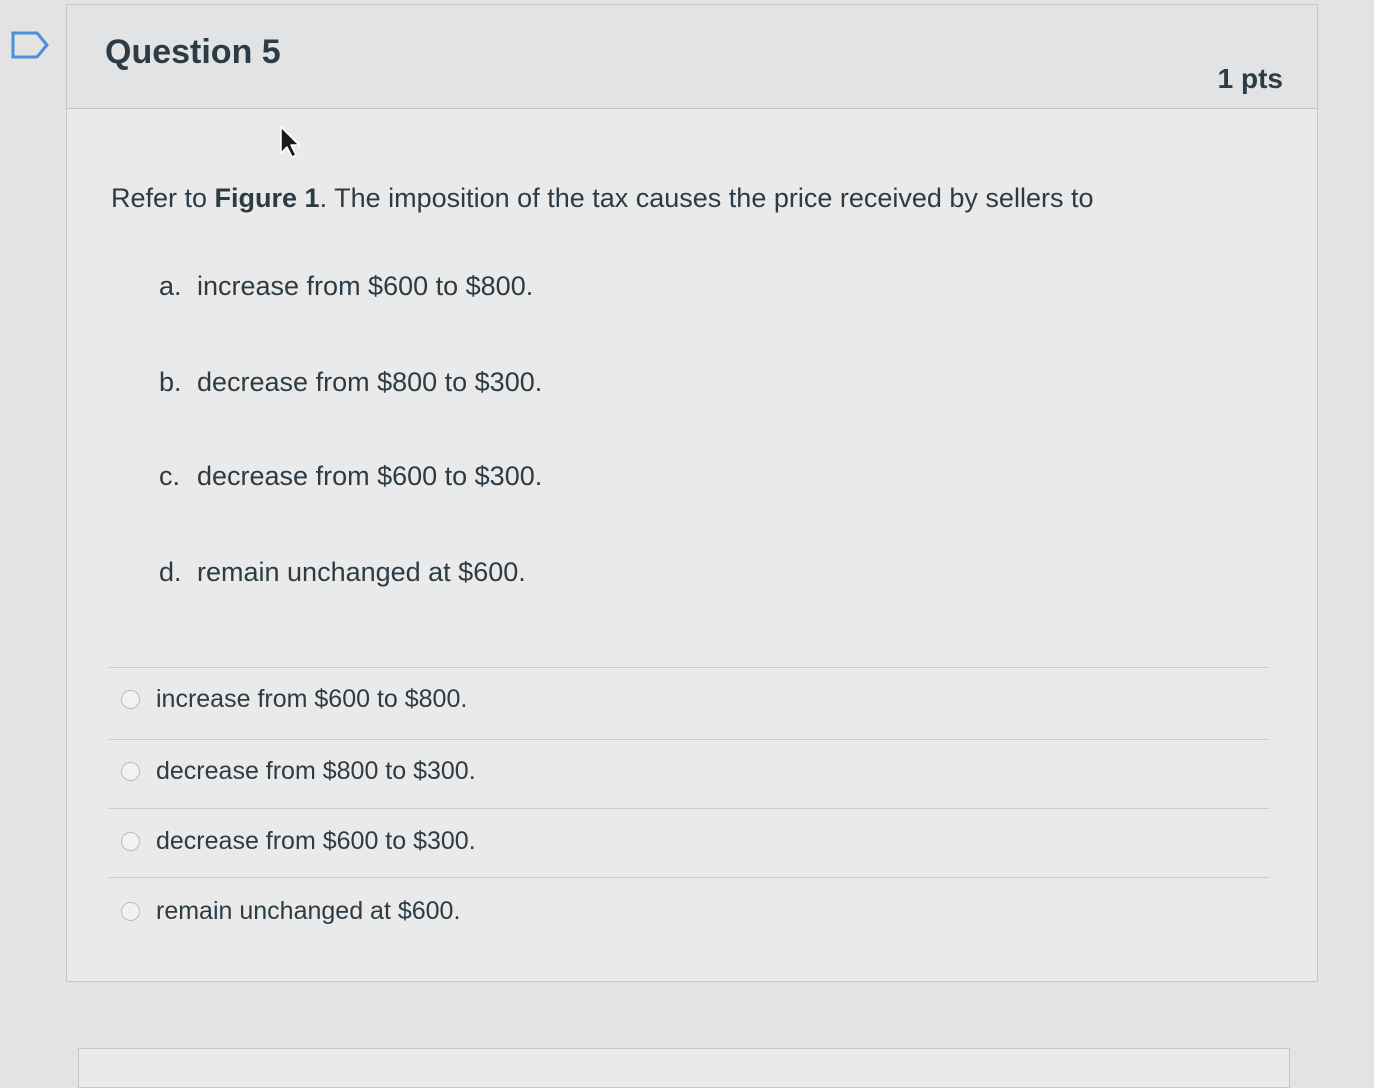 This screenshot has height=1088, width=1374. I want to click on answer-option-c: decrease from $600 to $300., so click(298, 841).